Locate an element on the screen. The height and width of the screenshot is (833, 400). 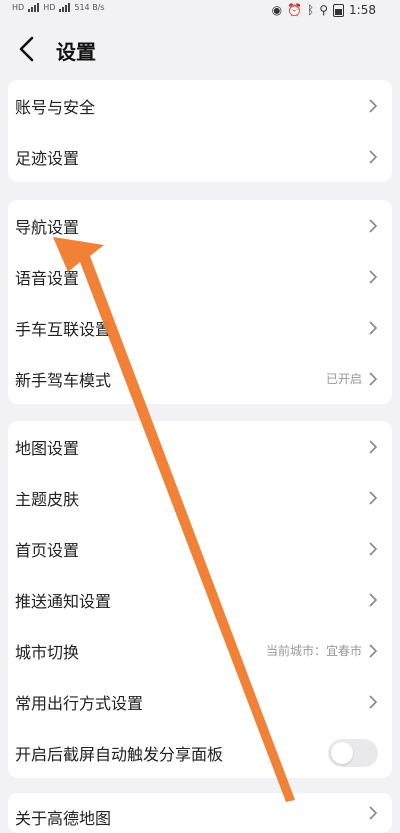
setting-label: 城市切换 is located at coordinates (47, 652).